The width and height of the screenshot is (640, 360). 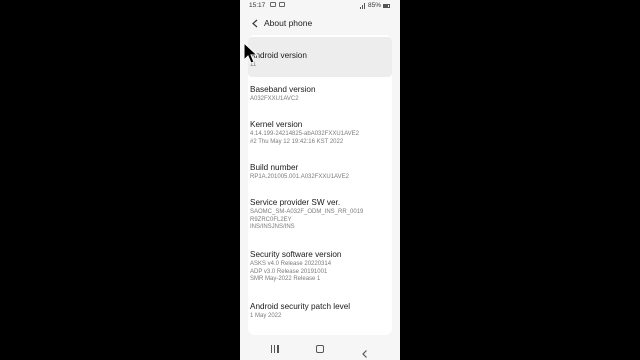 What do you see at coordinates (291, 264) in the screenshot?
I see `setting-value: ASKS v4.0 Release 20220314` at bounding box center [291, 264].